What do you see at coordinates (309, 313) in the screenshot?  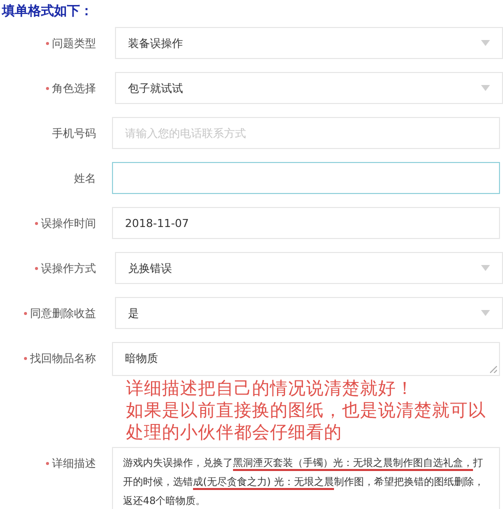 I see `select-field: 是` at bounding box center [309, 313].